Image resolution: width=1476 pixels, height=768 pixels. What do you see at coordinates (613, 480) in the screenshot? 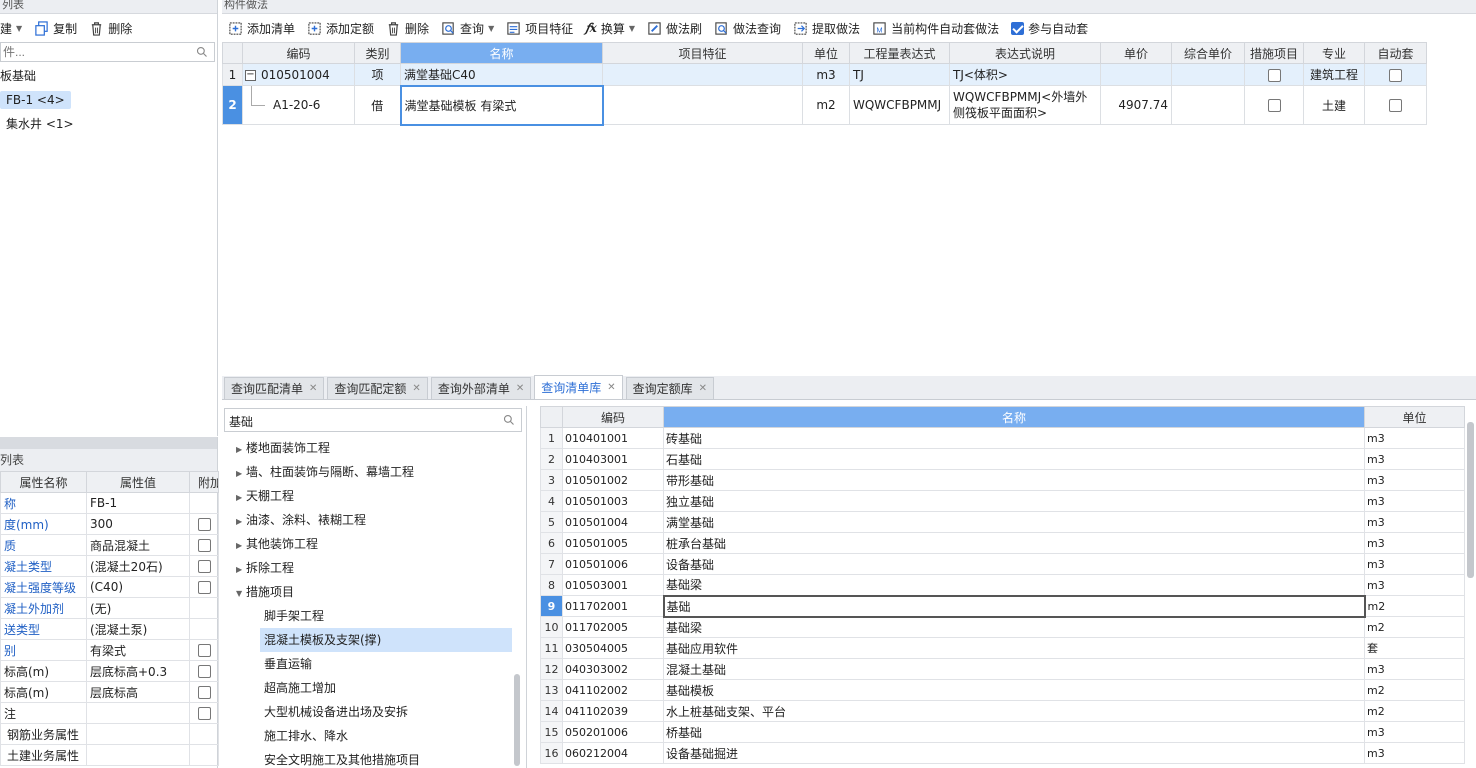
I see `lib-row-code: 010501002` at bounding box center [613, 480].